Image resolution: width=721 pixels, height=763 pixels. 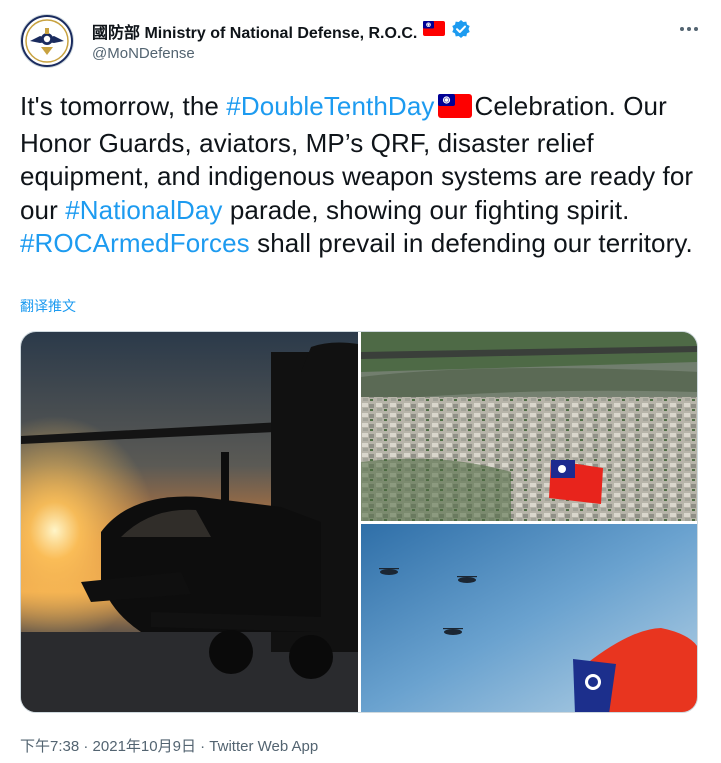 What do you see at coordinates (529, 618) in the screenshot?
I see `photo-helicopters-and-flag` at bounding box center [529, 618].